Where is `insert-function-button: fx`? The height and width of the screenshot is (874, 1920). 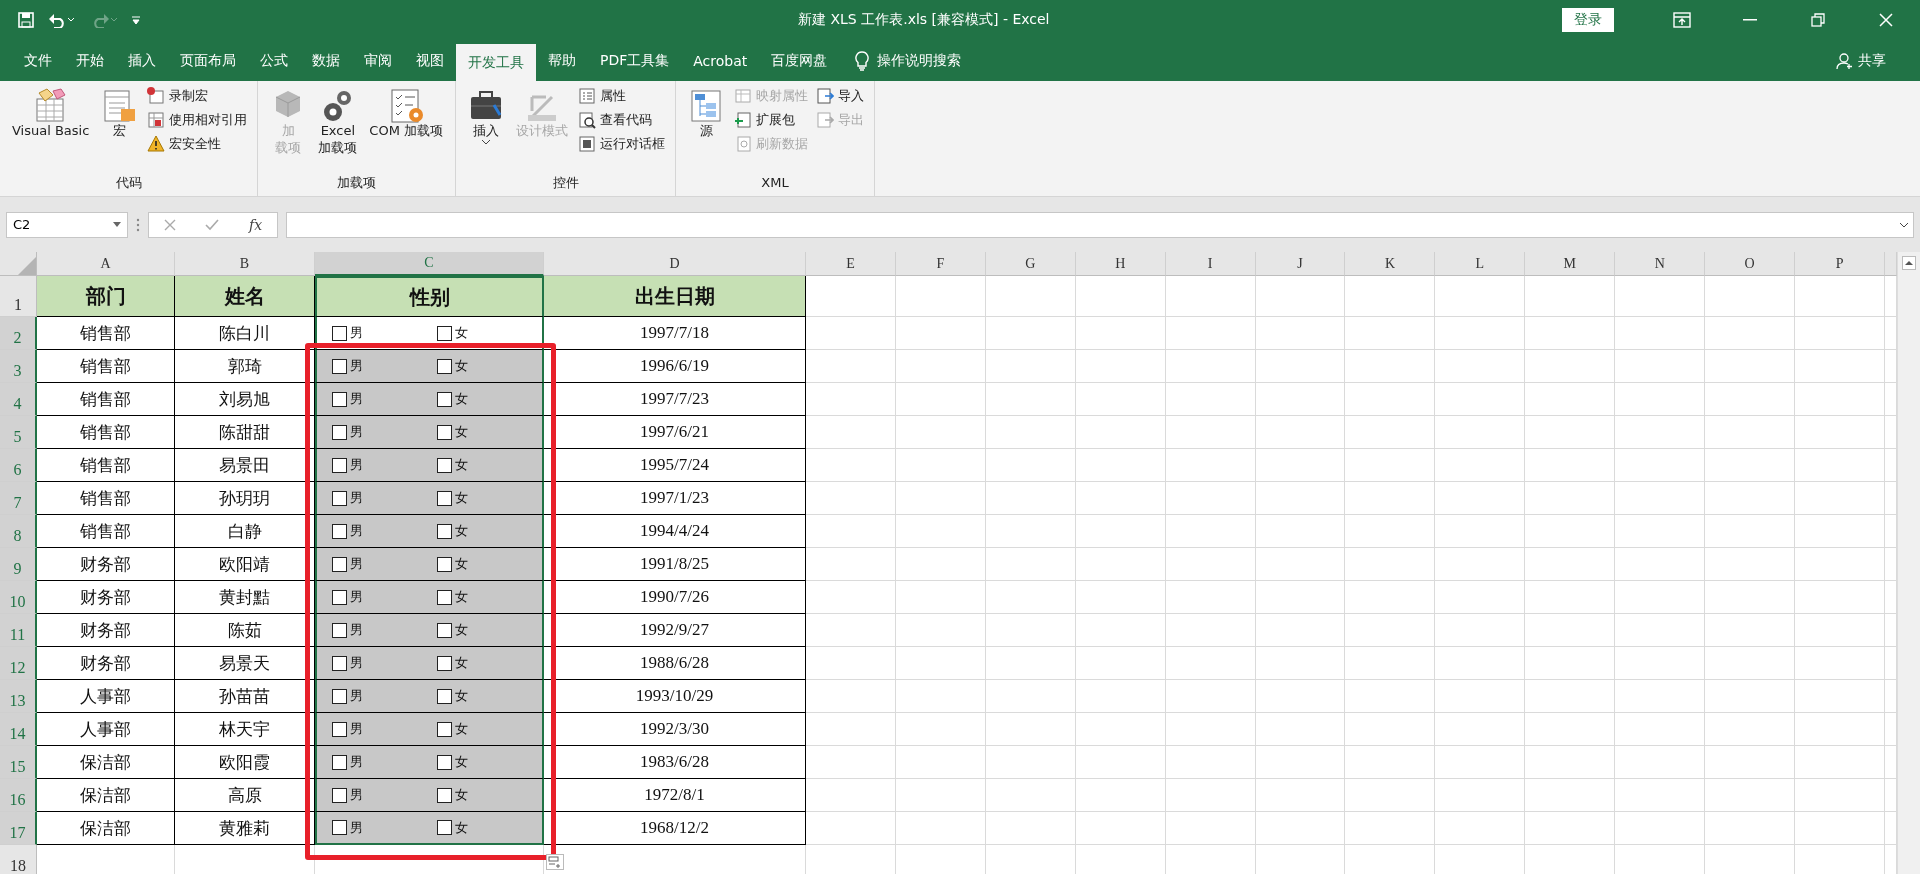 insert-function-button: fx is located at coordinates (256, 224).